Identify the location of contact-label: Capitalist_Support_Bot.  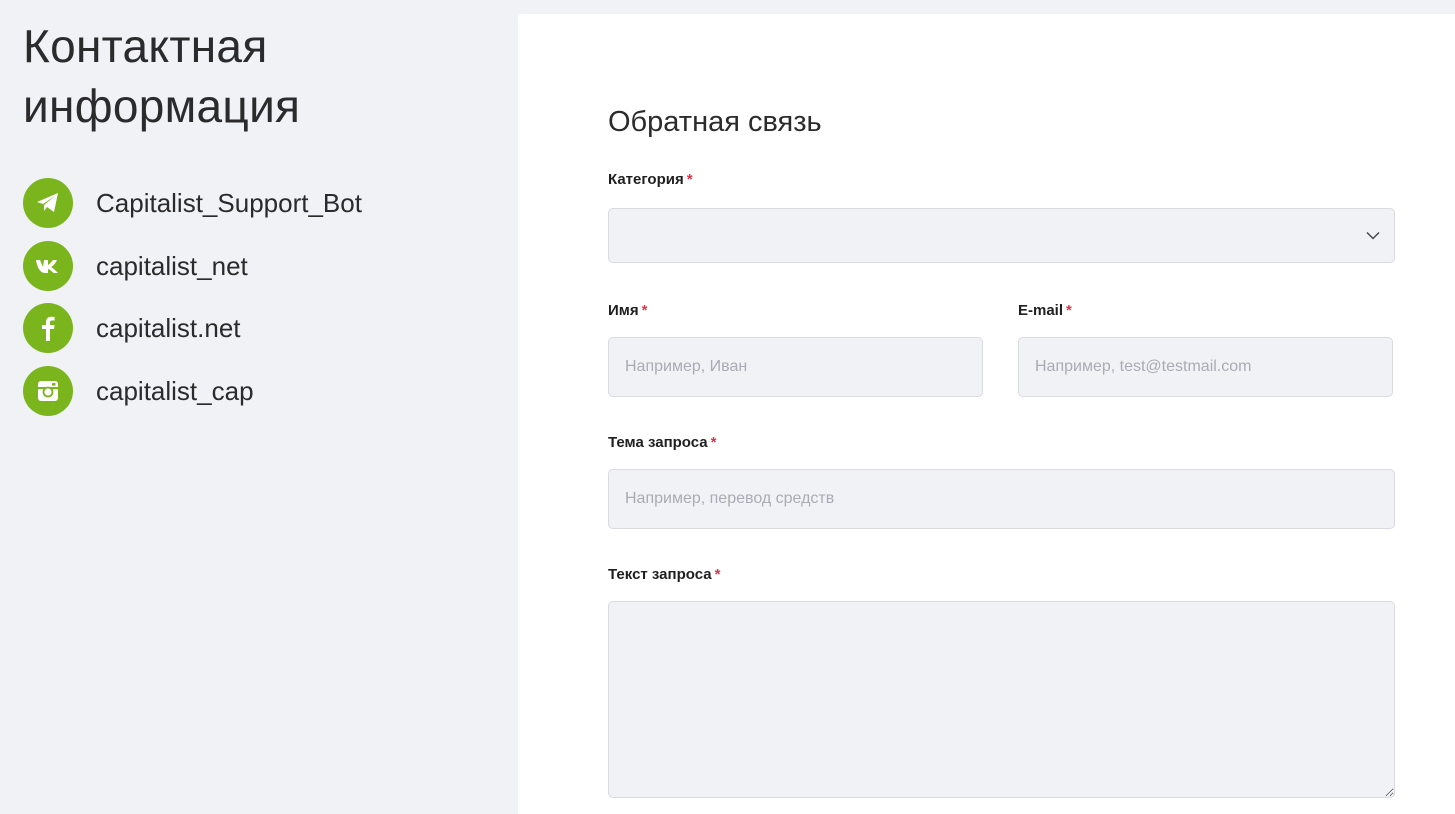
(229, 202).